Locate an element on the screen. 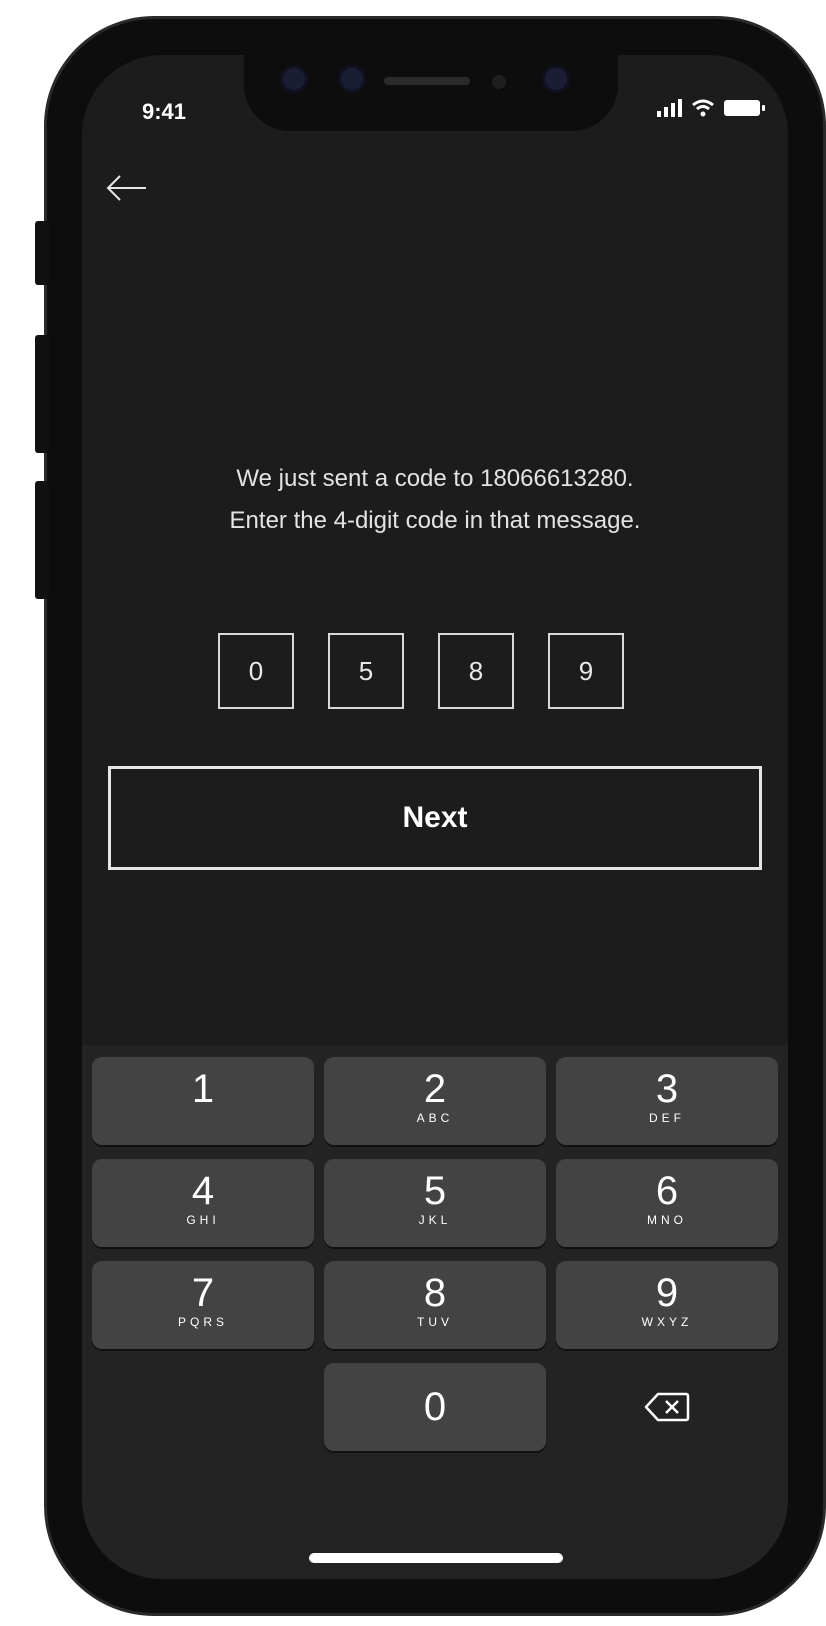 Image resolution: width=826 pixels, height=1626 pixels. backspace-icon is located at coordinates (667, 1407).